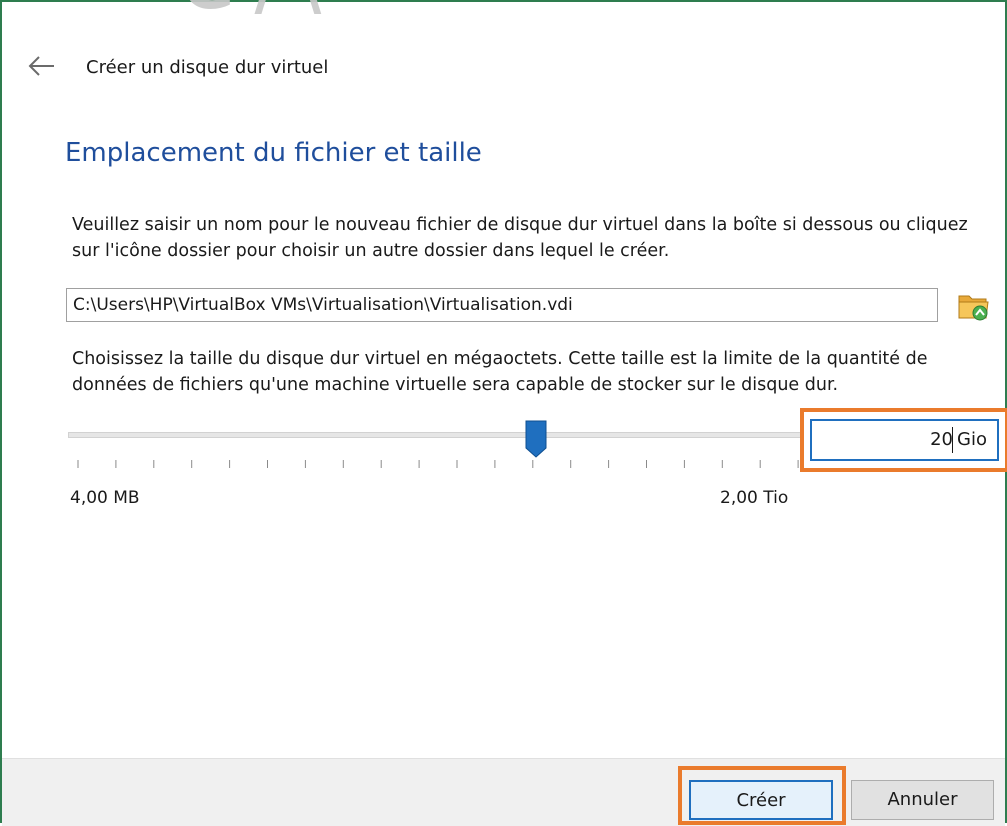 The height and width of the screenshot is (826, 1007). I want to click on slider-max-label: 2,00 Tio, so click(754, 498).